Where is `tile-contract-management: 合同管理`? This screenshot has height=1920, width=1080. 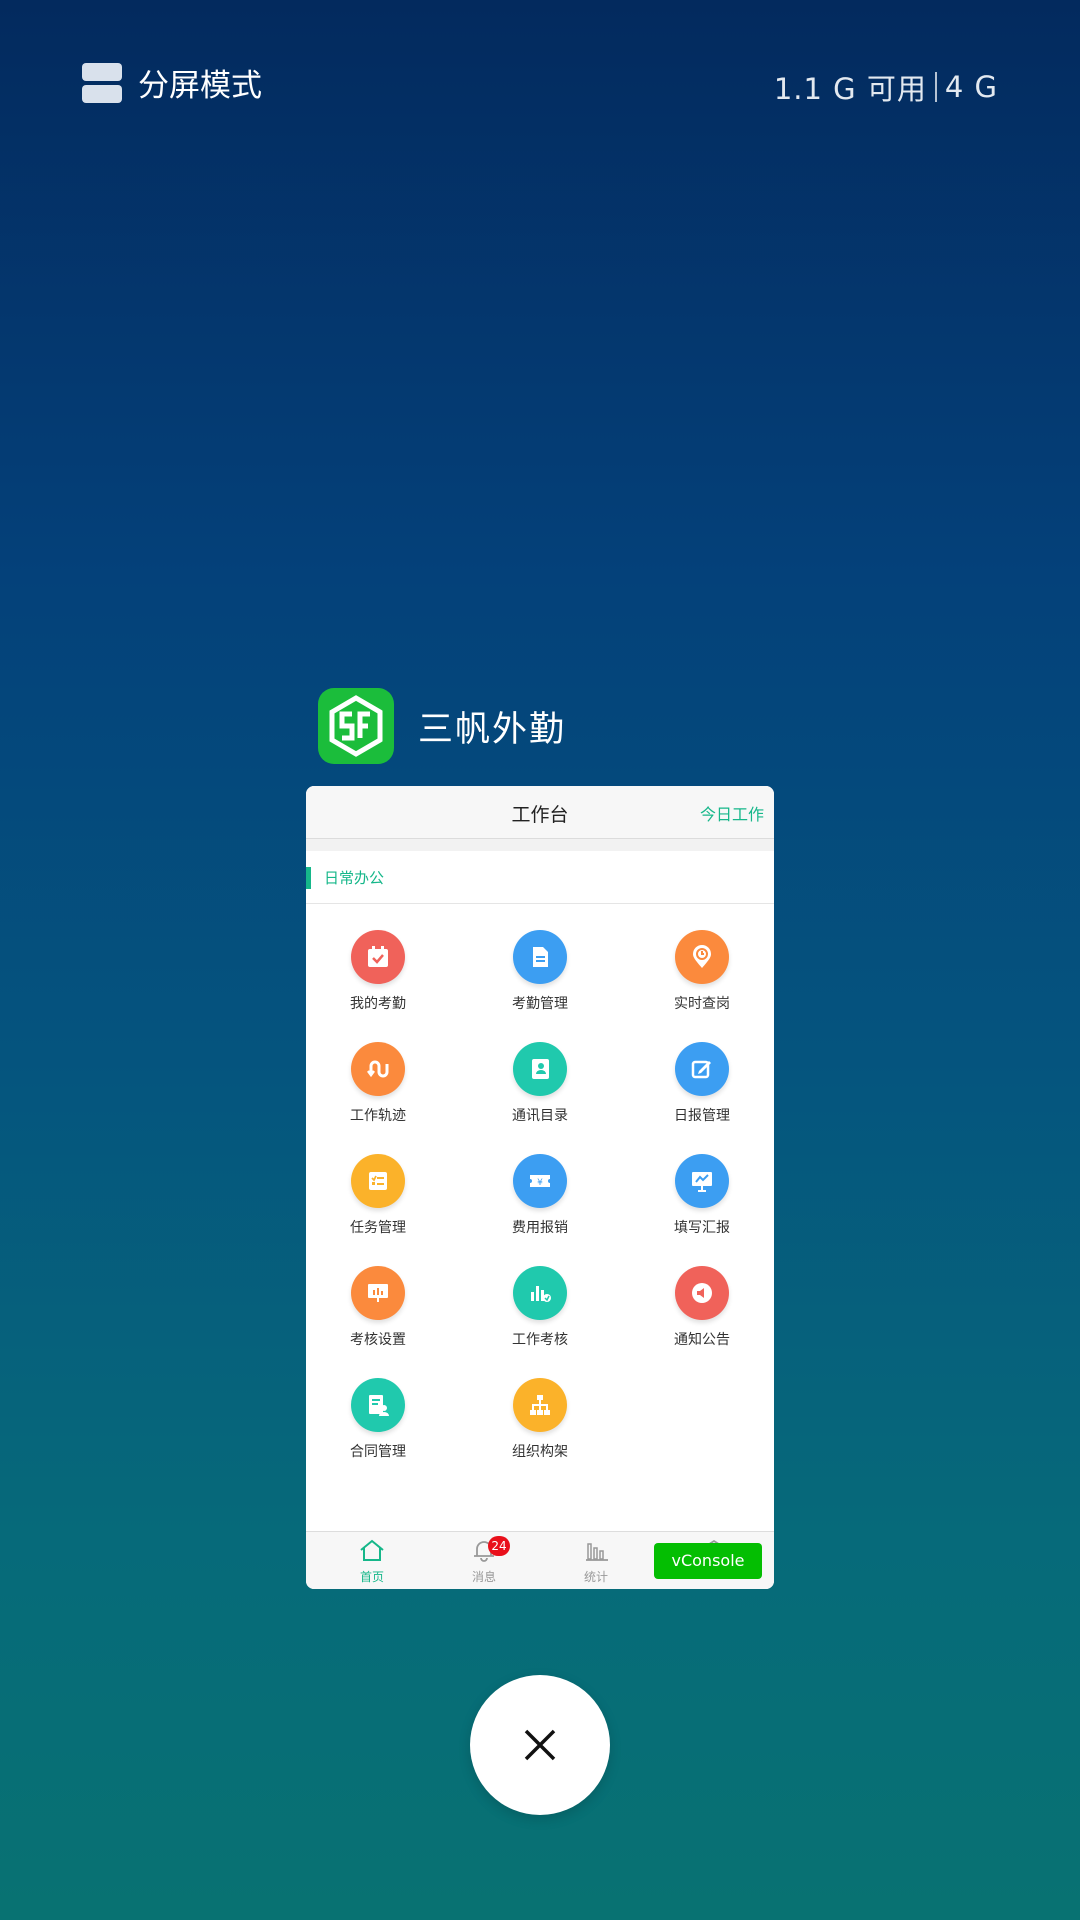 tile-contract-management: 合同管理 is located at coordinates (378, 1419).